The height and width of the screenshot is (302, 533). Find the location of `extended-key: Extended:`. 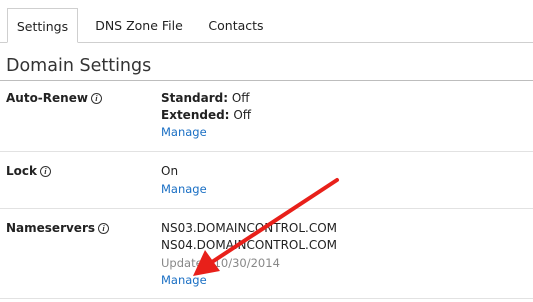

extended-key: Extended: is located at coordinates (195, 115).